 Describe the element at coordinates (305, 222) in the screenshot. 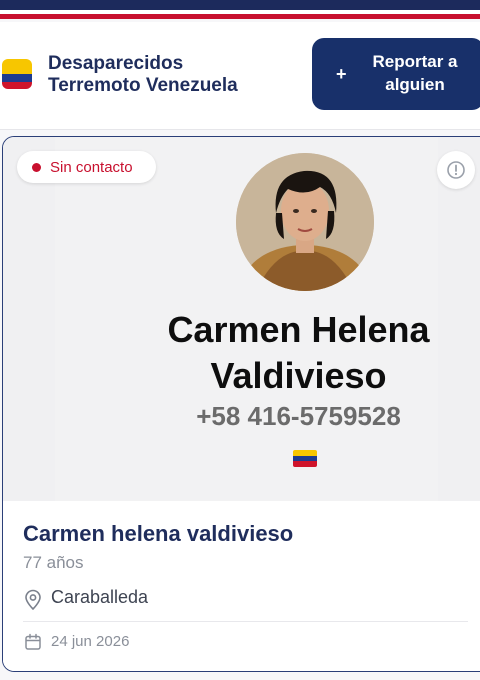

I see `avatar` at that location.